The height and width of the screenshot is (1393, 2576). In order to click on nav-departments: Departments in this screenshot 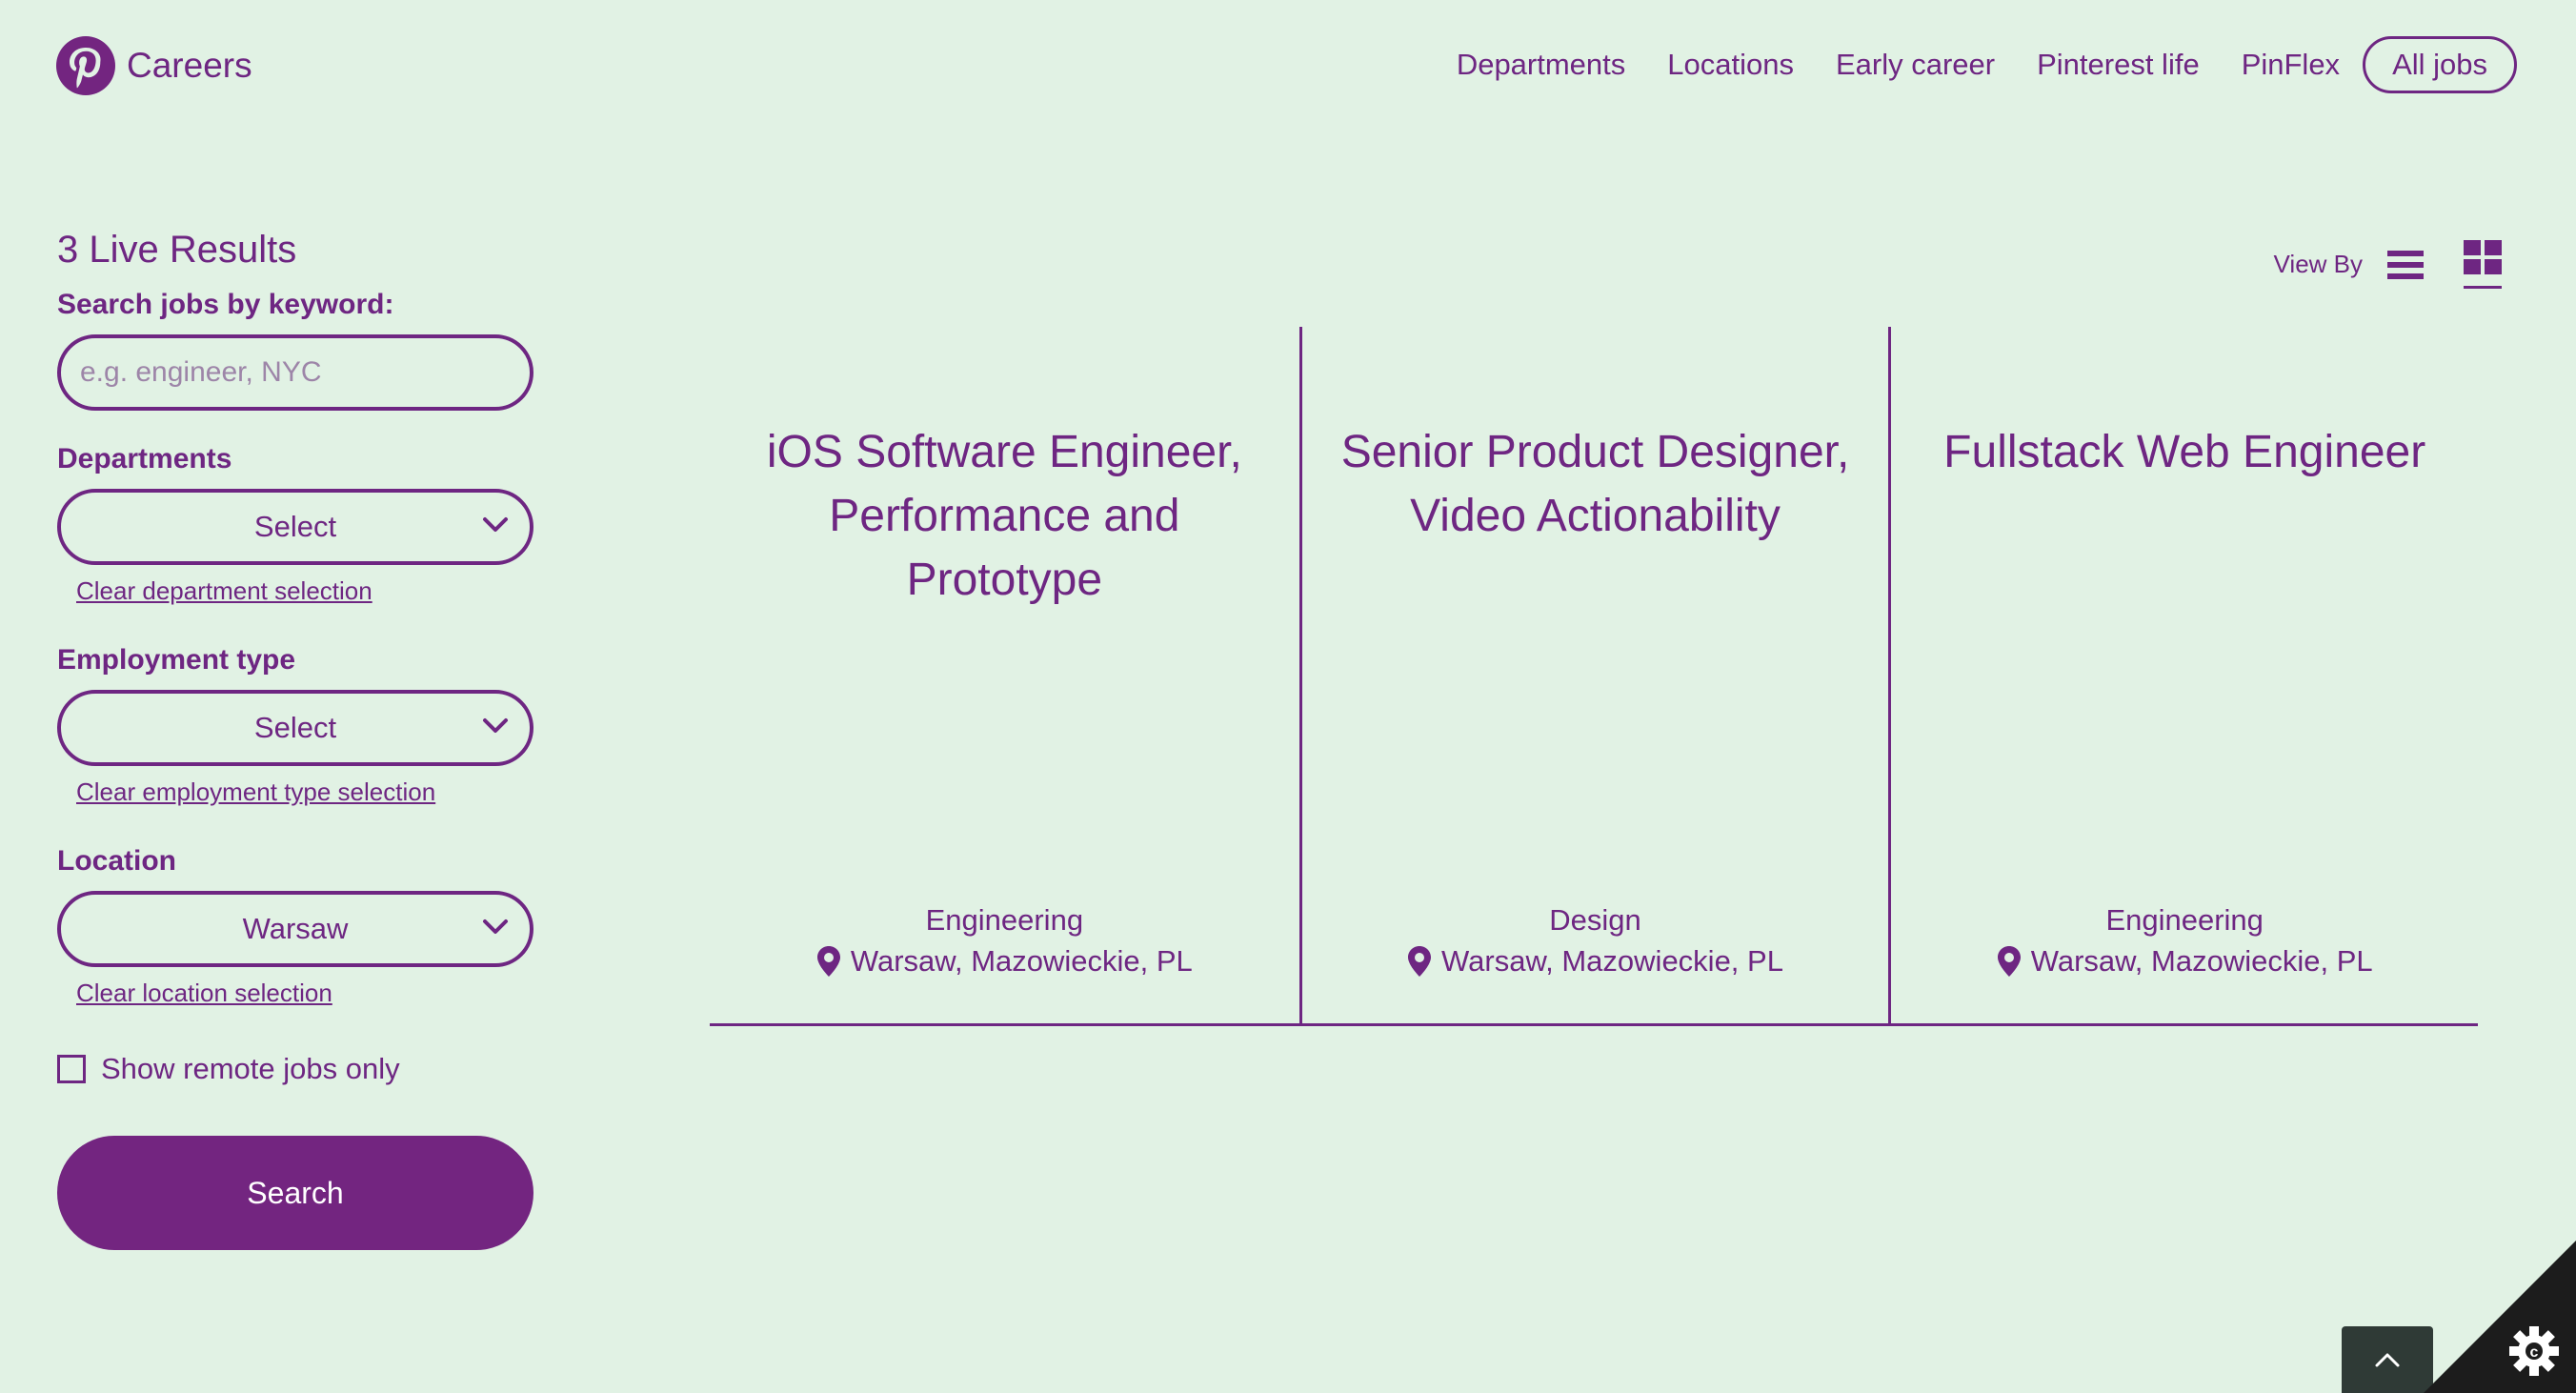, I will do `click(1541, 65)`.